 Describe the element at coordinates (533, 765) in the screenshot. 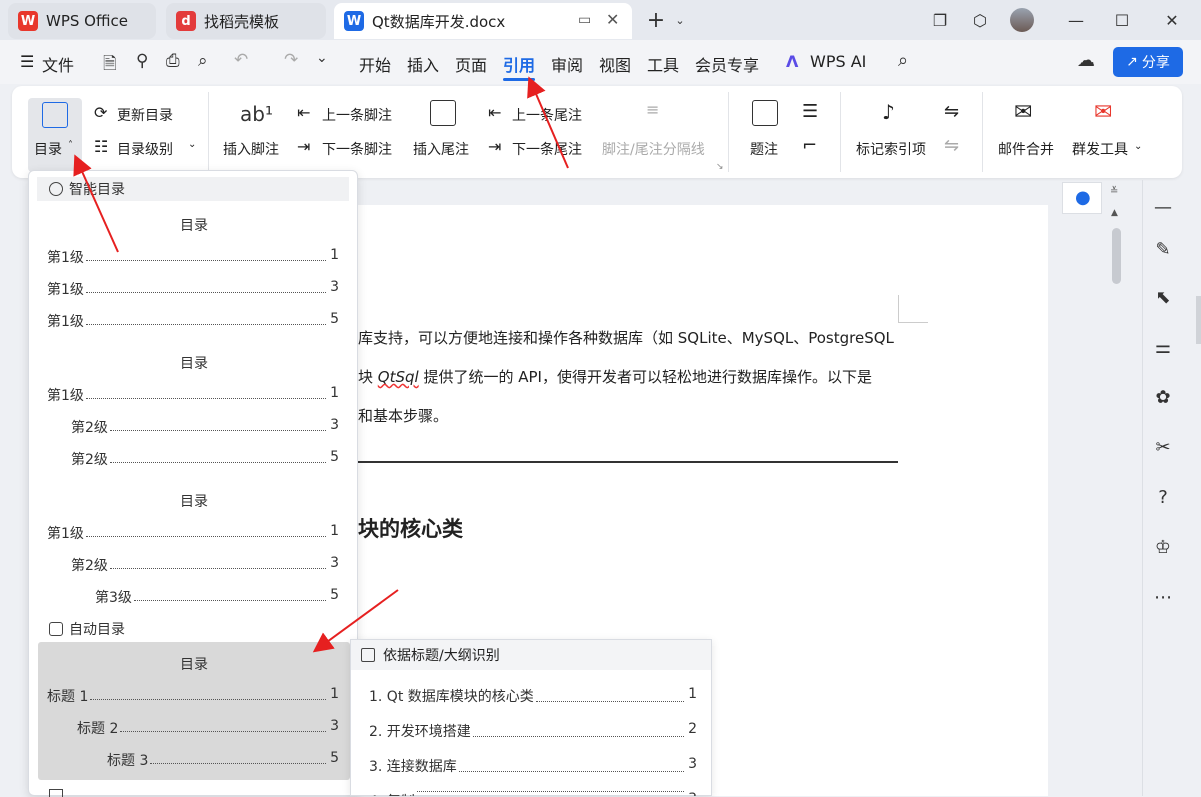

I see `preview-row: 3. 连接数据库 3` at that location.